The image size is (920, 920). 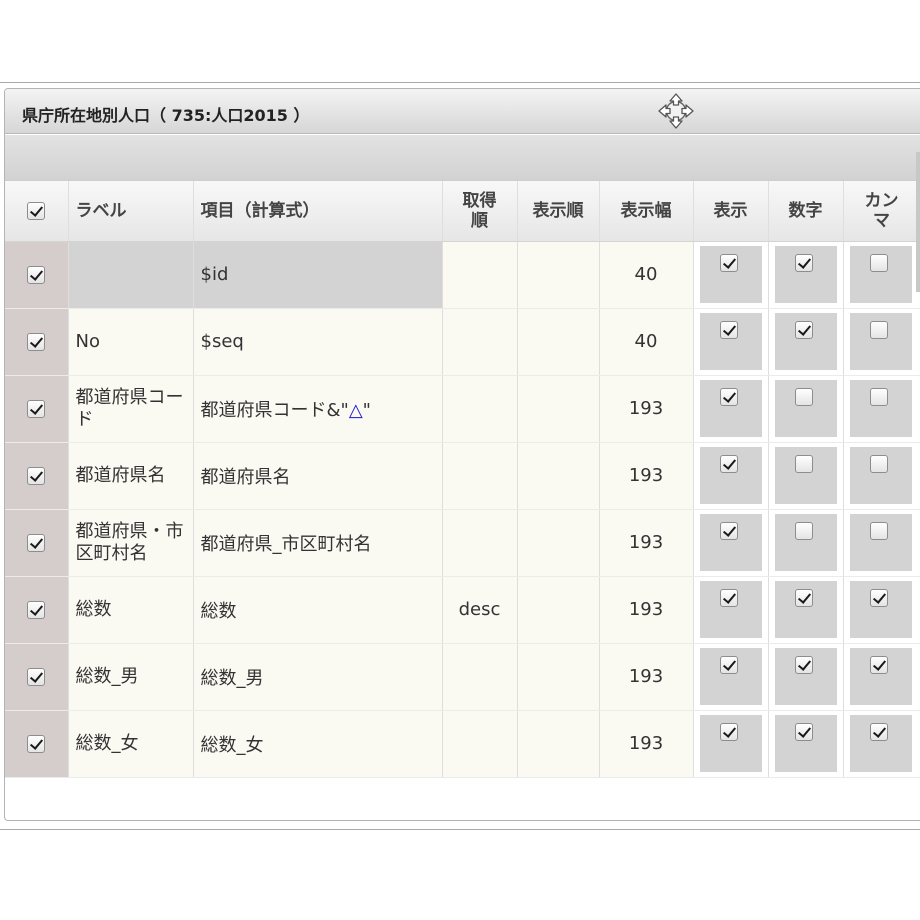 What do you see at coordinates (480, 211) in the screenshot?
I see `fetch-order-header: 取得 順` at bounding box center [480, 211].